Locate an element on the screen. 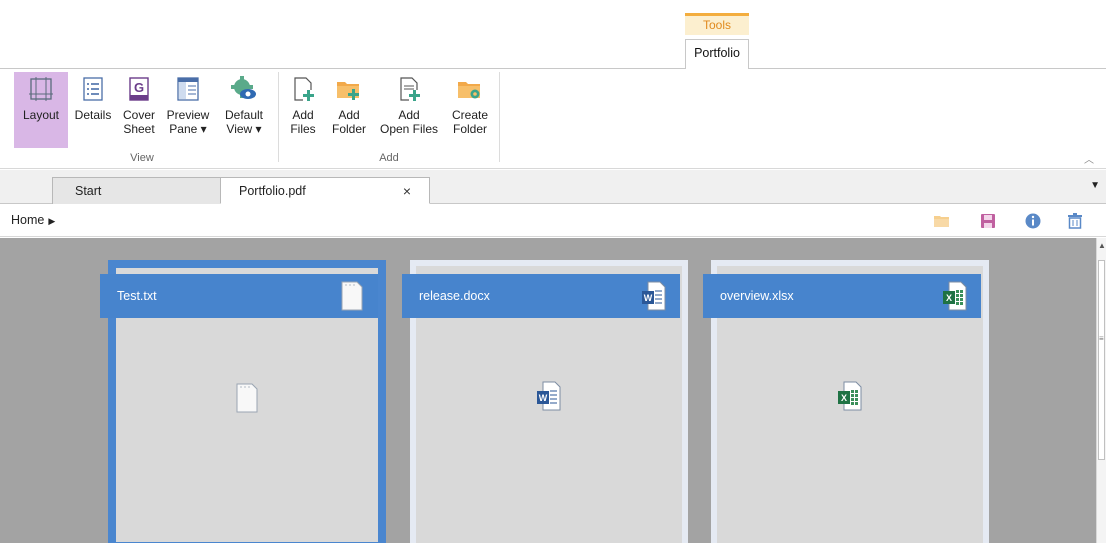  folder-icon is located at coordinates (942, 221).